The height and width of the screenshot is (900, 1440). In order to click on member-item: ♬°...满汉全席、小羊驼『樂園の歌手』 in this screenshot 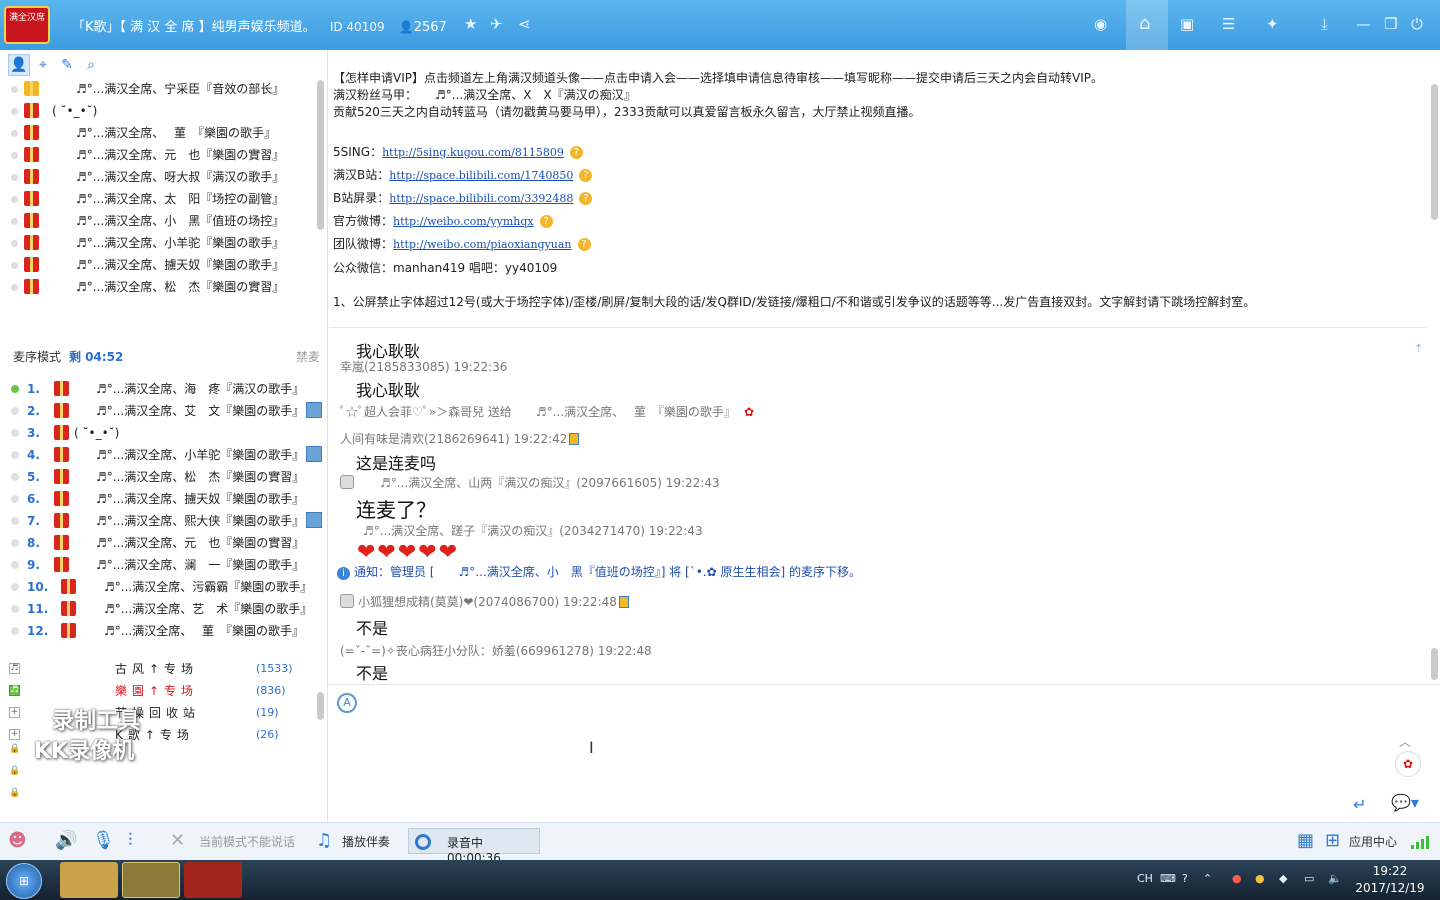, I will do `click(158, 243)`.